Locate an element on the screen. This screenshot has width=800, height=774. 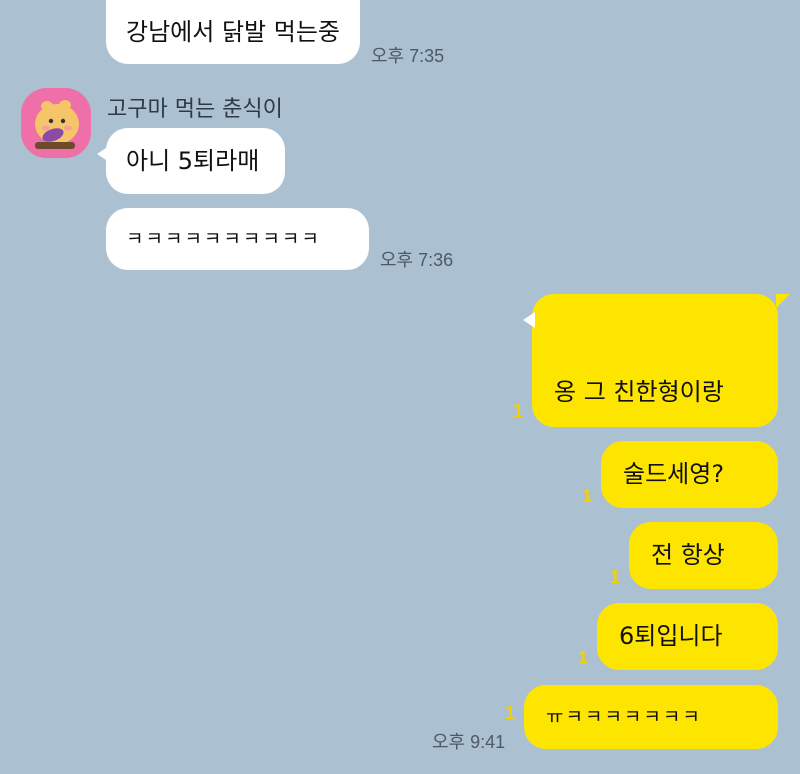
message-text: 강남에서 닭발 먹는중 is located at coordinates (233, 31).